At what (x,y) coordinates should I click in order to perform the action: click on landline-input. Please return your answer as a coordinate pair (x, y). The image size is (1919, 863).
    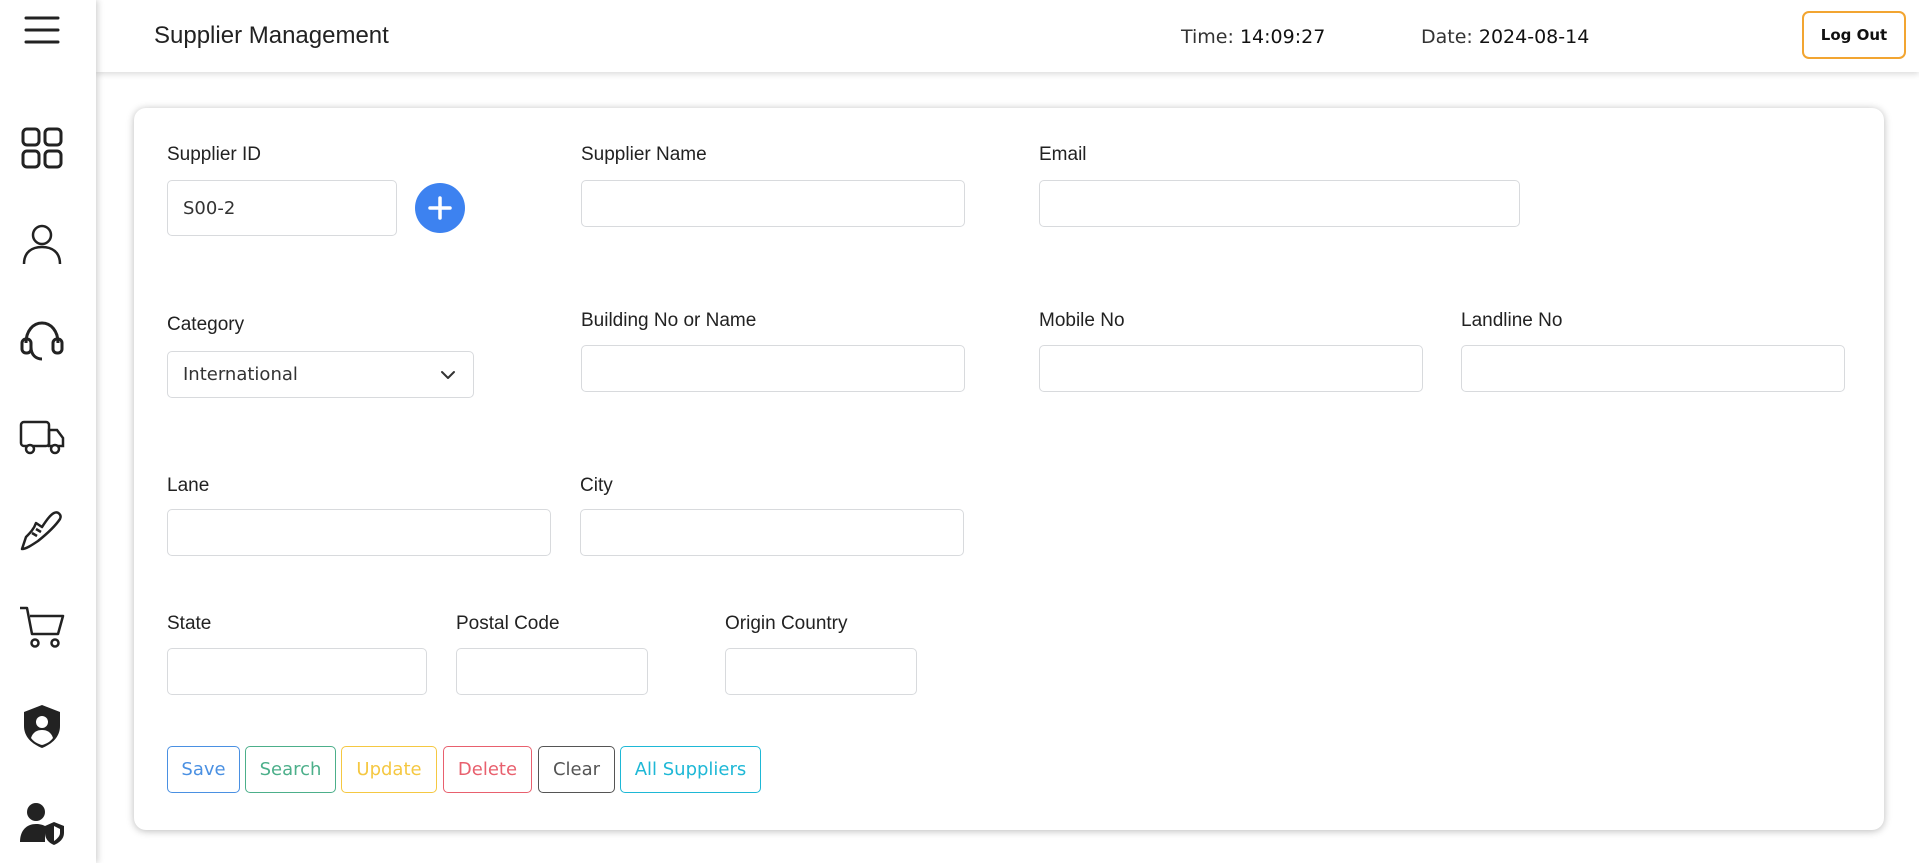
    Looking at the image, I should click on (1653, 368).